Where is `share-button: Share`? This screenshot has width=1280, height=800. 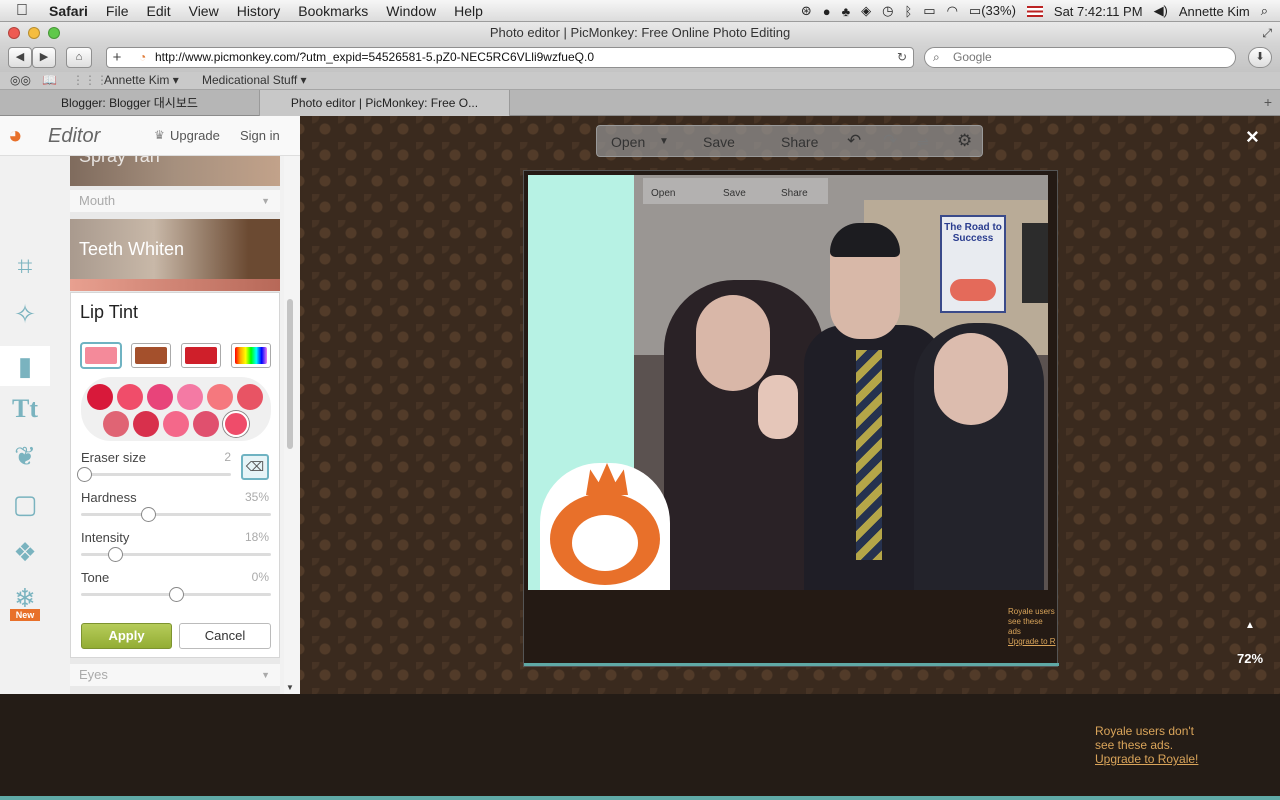 share-button: Share is located at coordinates (799, 142).